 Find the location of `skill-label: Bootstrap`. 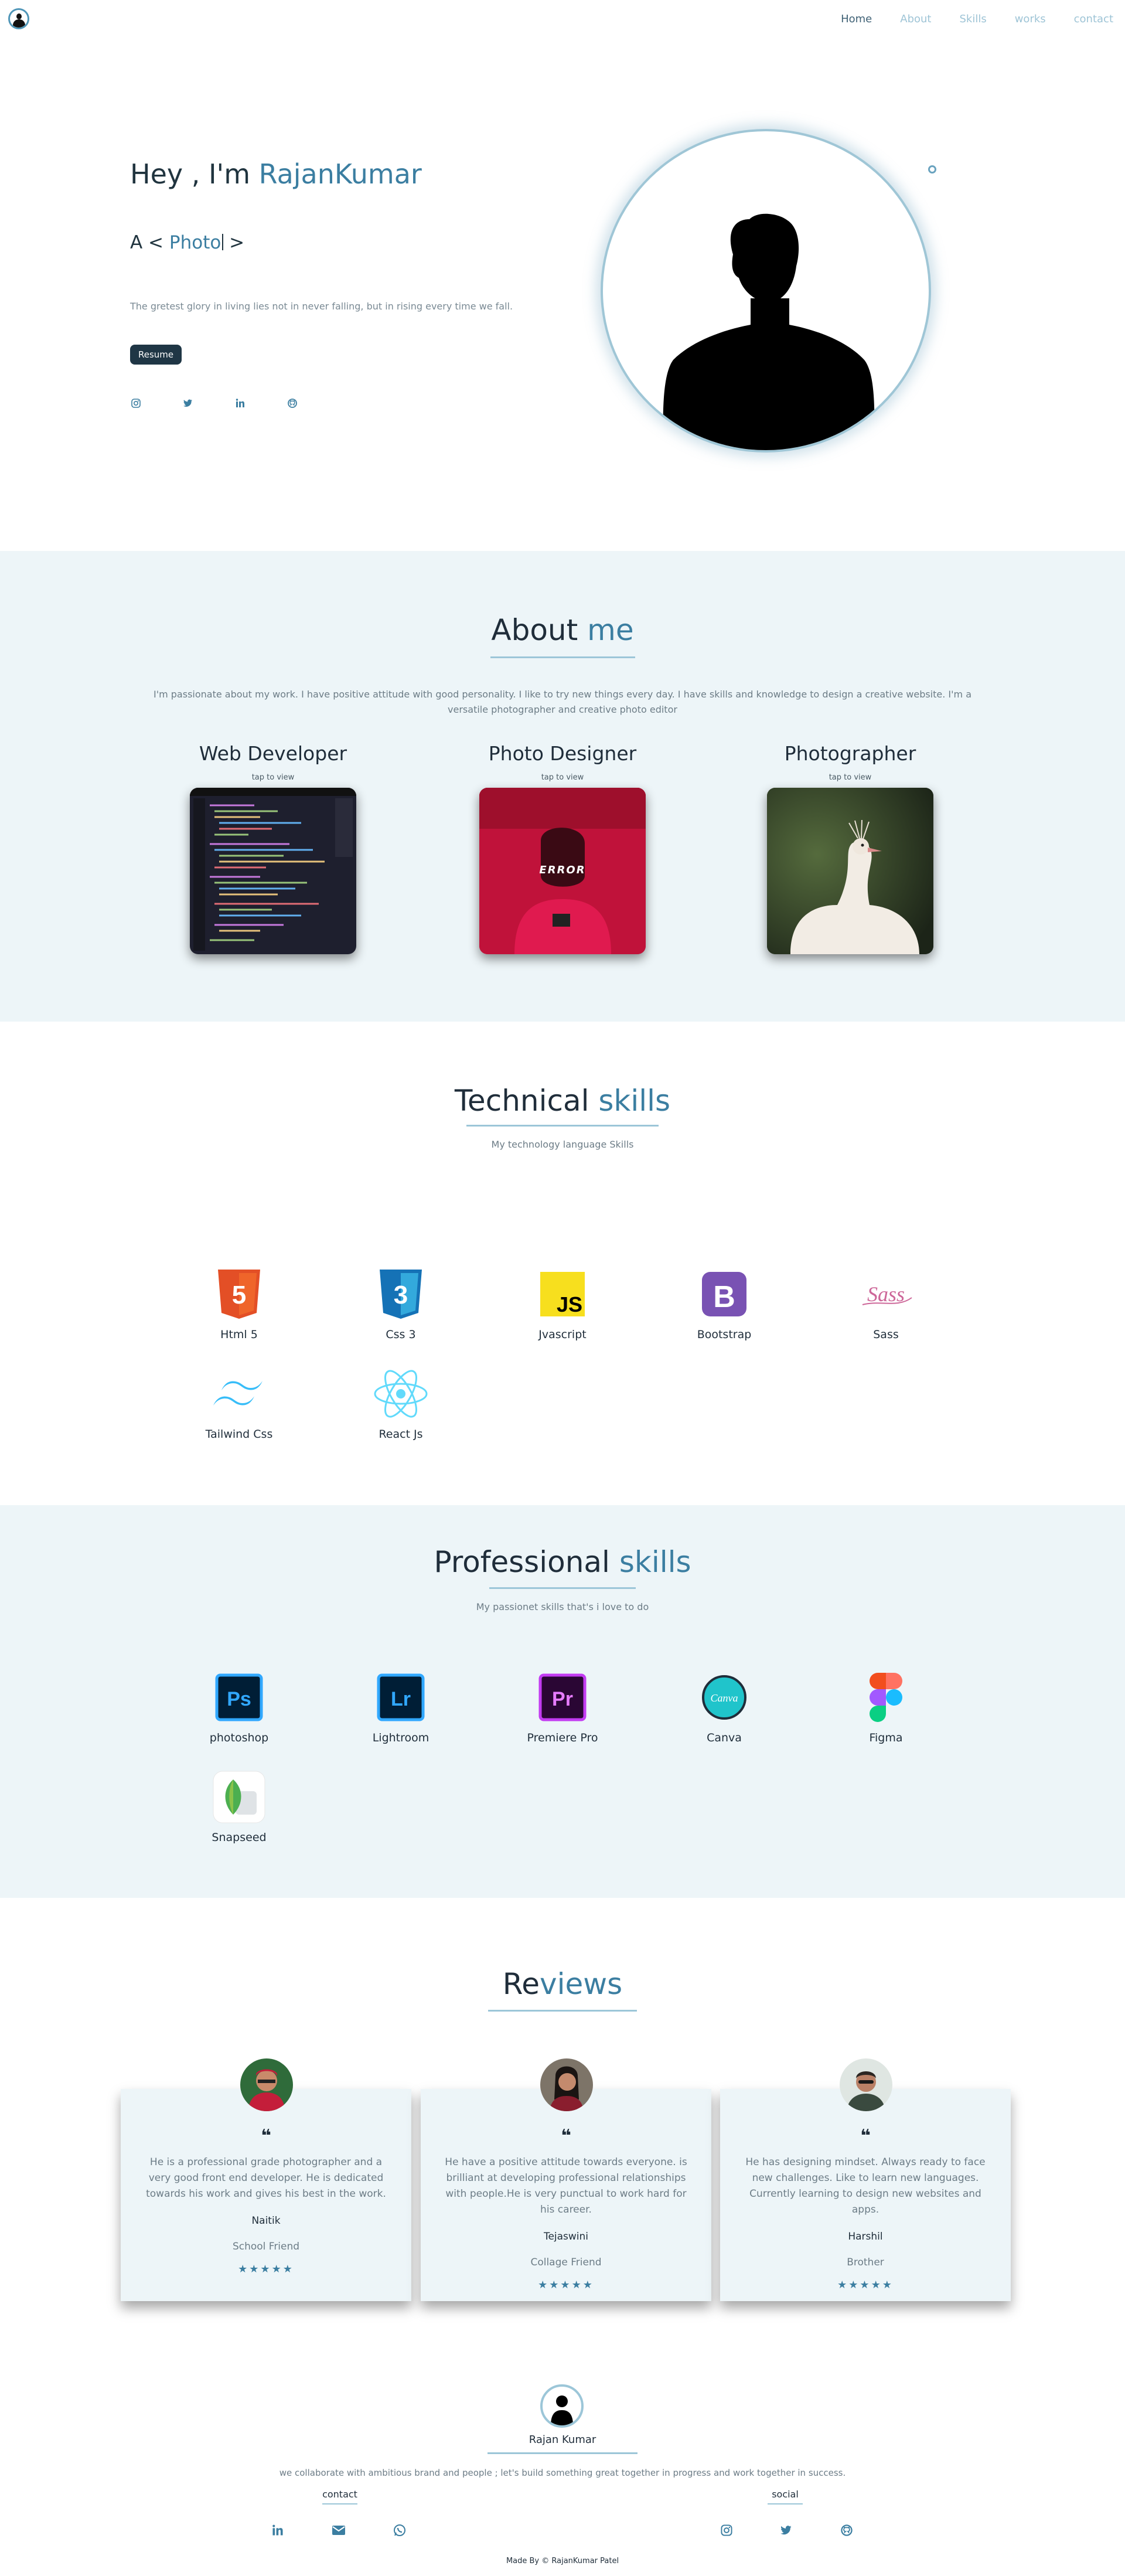

skill-label: Bootstrap is located at coordinates (724, 1334).